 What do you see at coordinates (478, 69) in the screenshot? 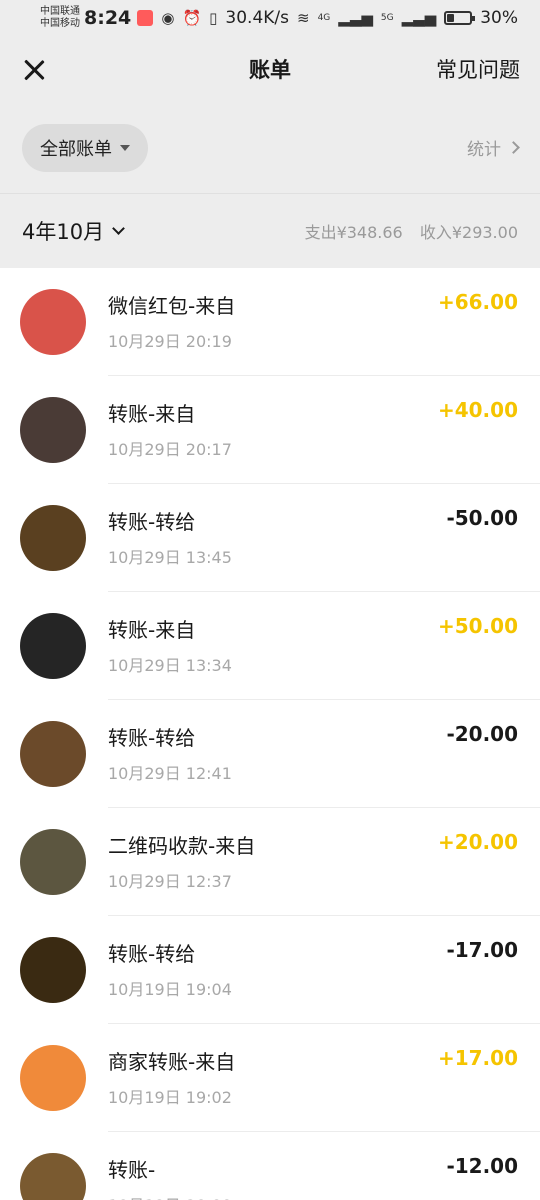
I see `faq-link: 常见问题` at bounding box center [478, 69].